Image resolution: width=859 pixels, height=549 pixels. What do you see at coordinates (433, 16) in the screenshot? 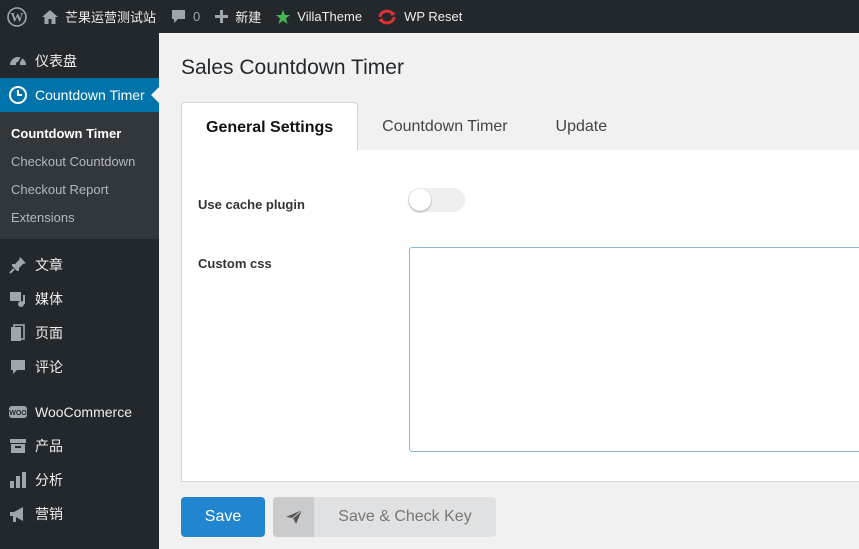
I see `wp-reset-label: WP Reset` at bounding box center [433, 16].